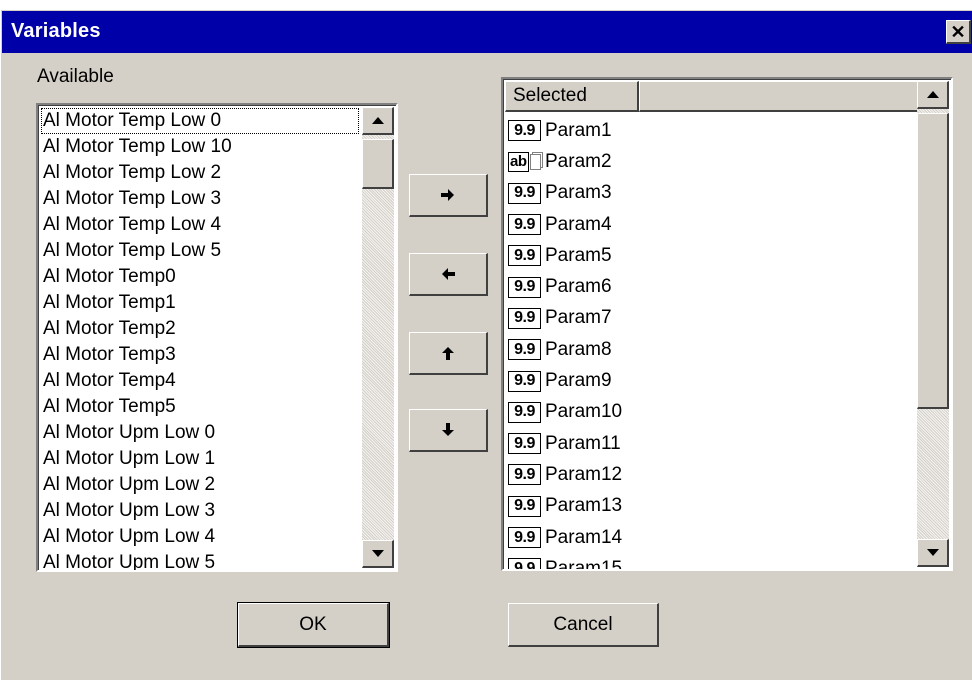  What do you see at coordinates (713, 562) in the screenshot?
I see `list-item: 9.9 Param15` at bounding box center [713, 562].